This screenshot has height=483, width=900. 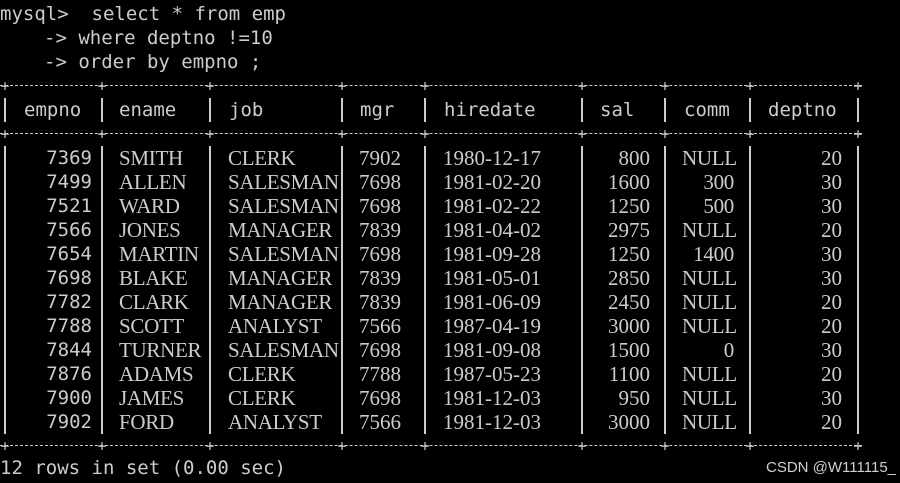 What do you see at coordinates (275, 422) in the screenshot?
I see `cell-job: ANALYST` at bounding box center [275, 422].